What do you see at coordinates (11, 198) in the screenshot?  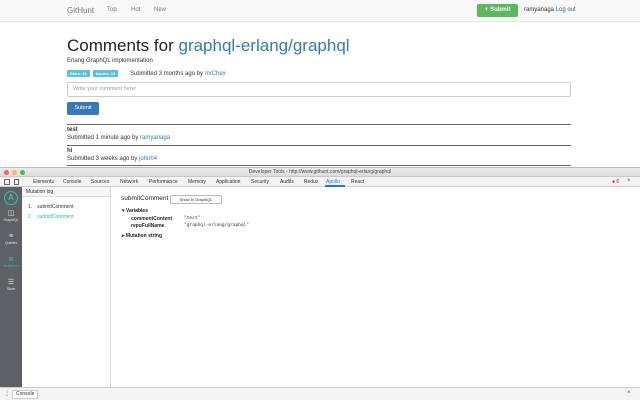 I see `apollo-logo: A` at bounding box center [11, 198].